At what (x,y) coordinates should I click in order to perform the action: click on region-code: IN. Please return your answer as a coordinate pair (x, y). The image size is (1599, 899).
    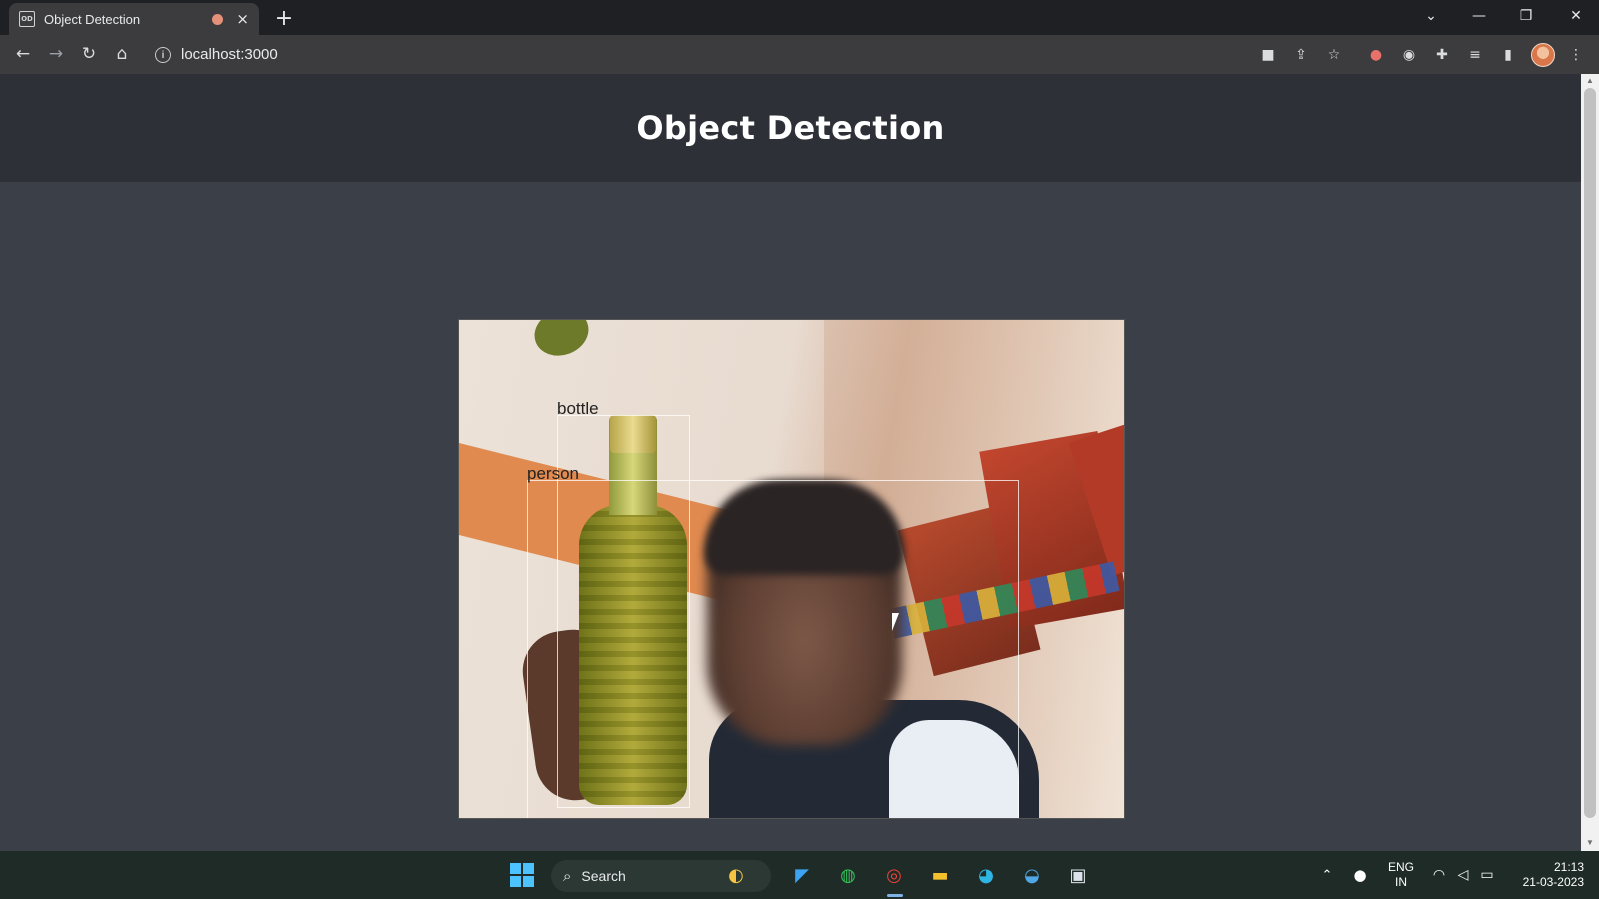
    Looking at the image, I should click on (1401, 882).